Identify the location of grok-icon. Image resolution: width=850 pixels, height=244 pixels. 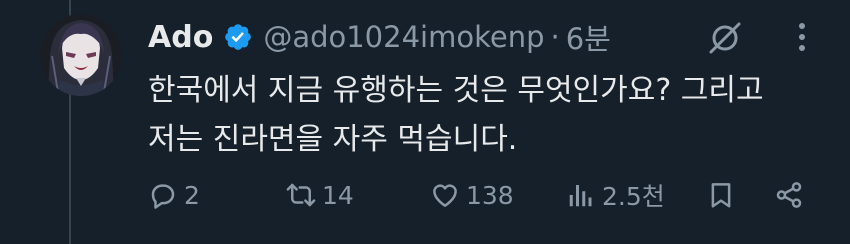
(725, 38).